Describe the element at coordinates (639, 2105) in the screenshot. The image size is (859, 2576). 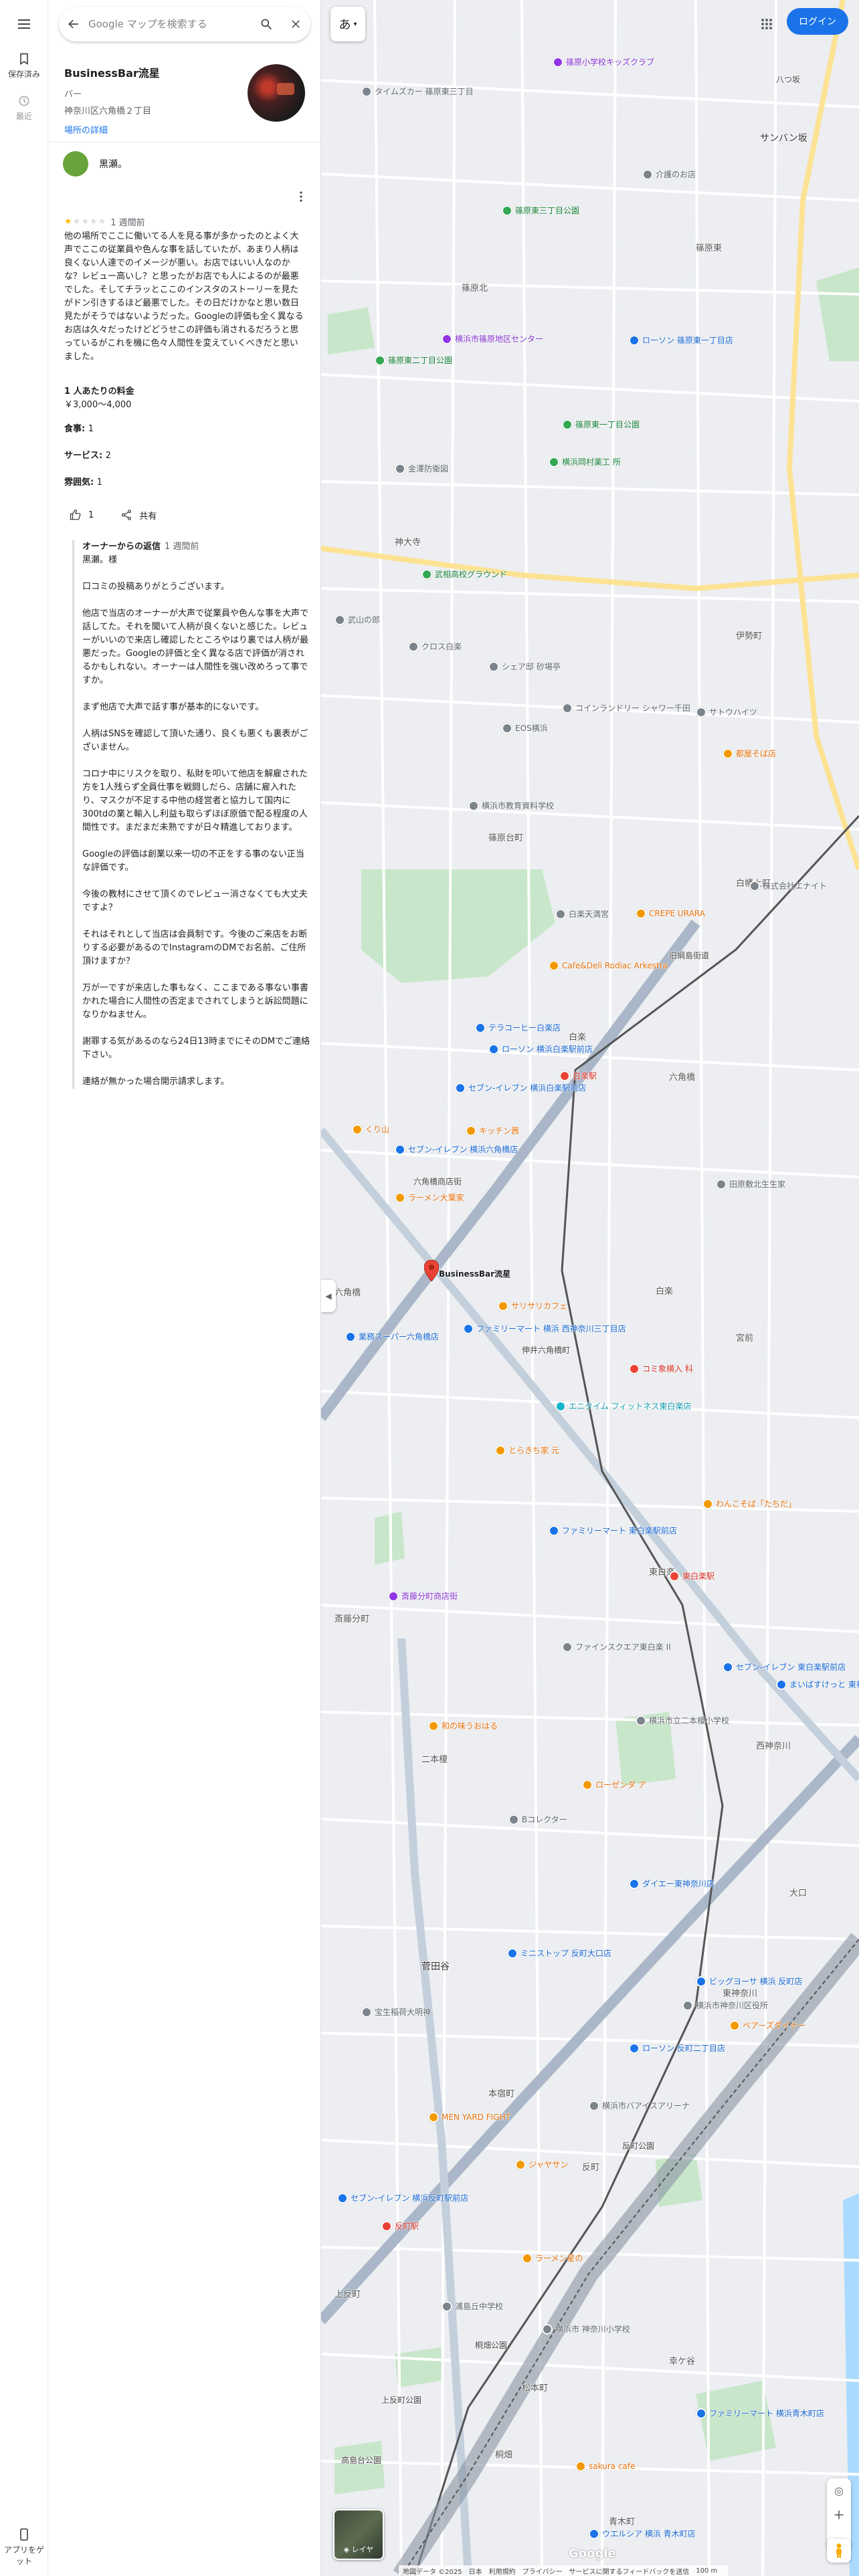
I see `map-poi: 横浜市バアイスアリーナ` at that location.